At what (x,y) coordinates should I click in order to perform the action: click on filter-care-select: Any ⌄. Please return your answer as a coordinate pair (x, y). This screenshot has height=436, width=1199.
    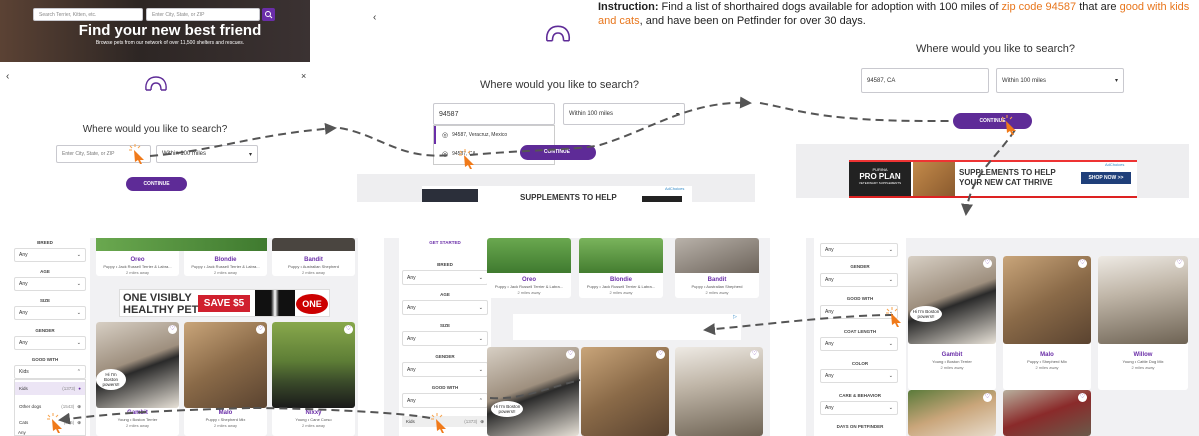
    Looking at the image, I should click on (859, 408).